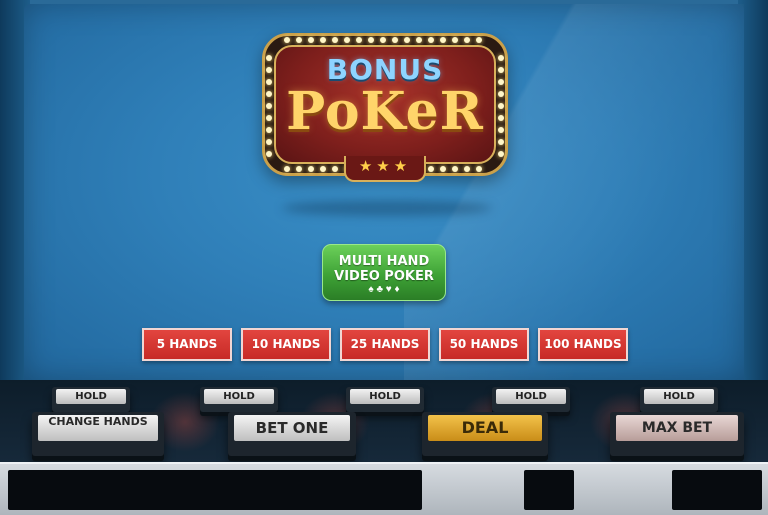  Describe the element at coordinates (387, 208) in the screenshot. I see `logo-shadow` at that location.